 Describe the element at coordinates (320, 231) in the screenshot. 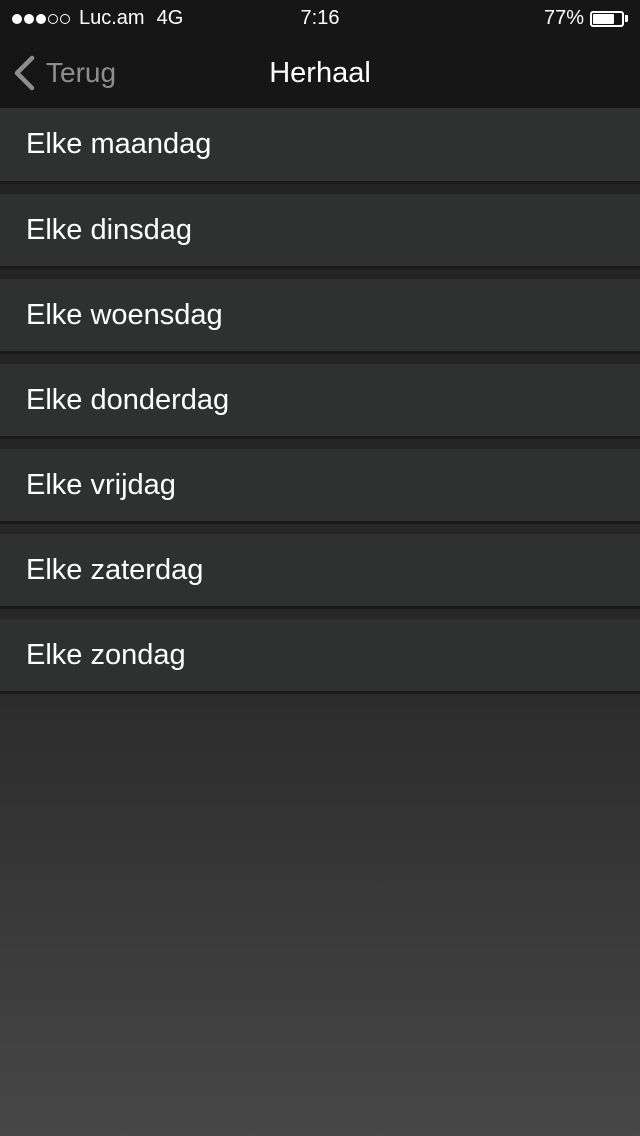

I see `list-item-tuesday: Elke dinsdag` at that location.